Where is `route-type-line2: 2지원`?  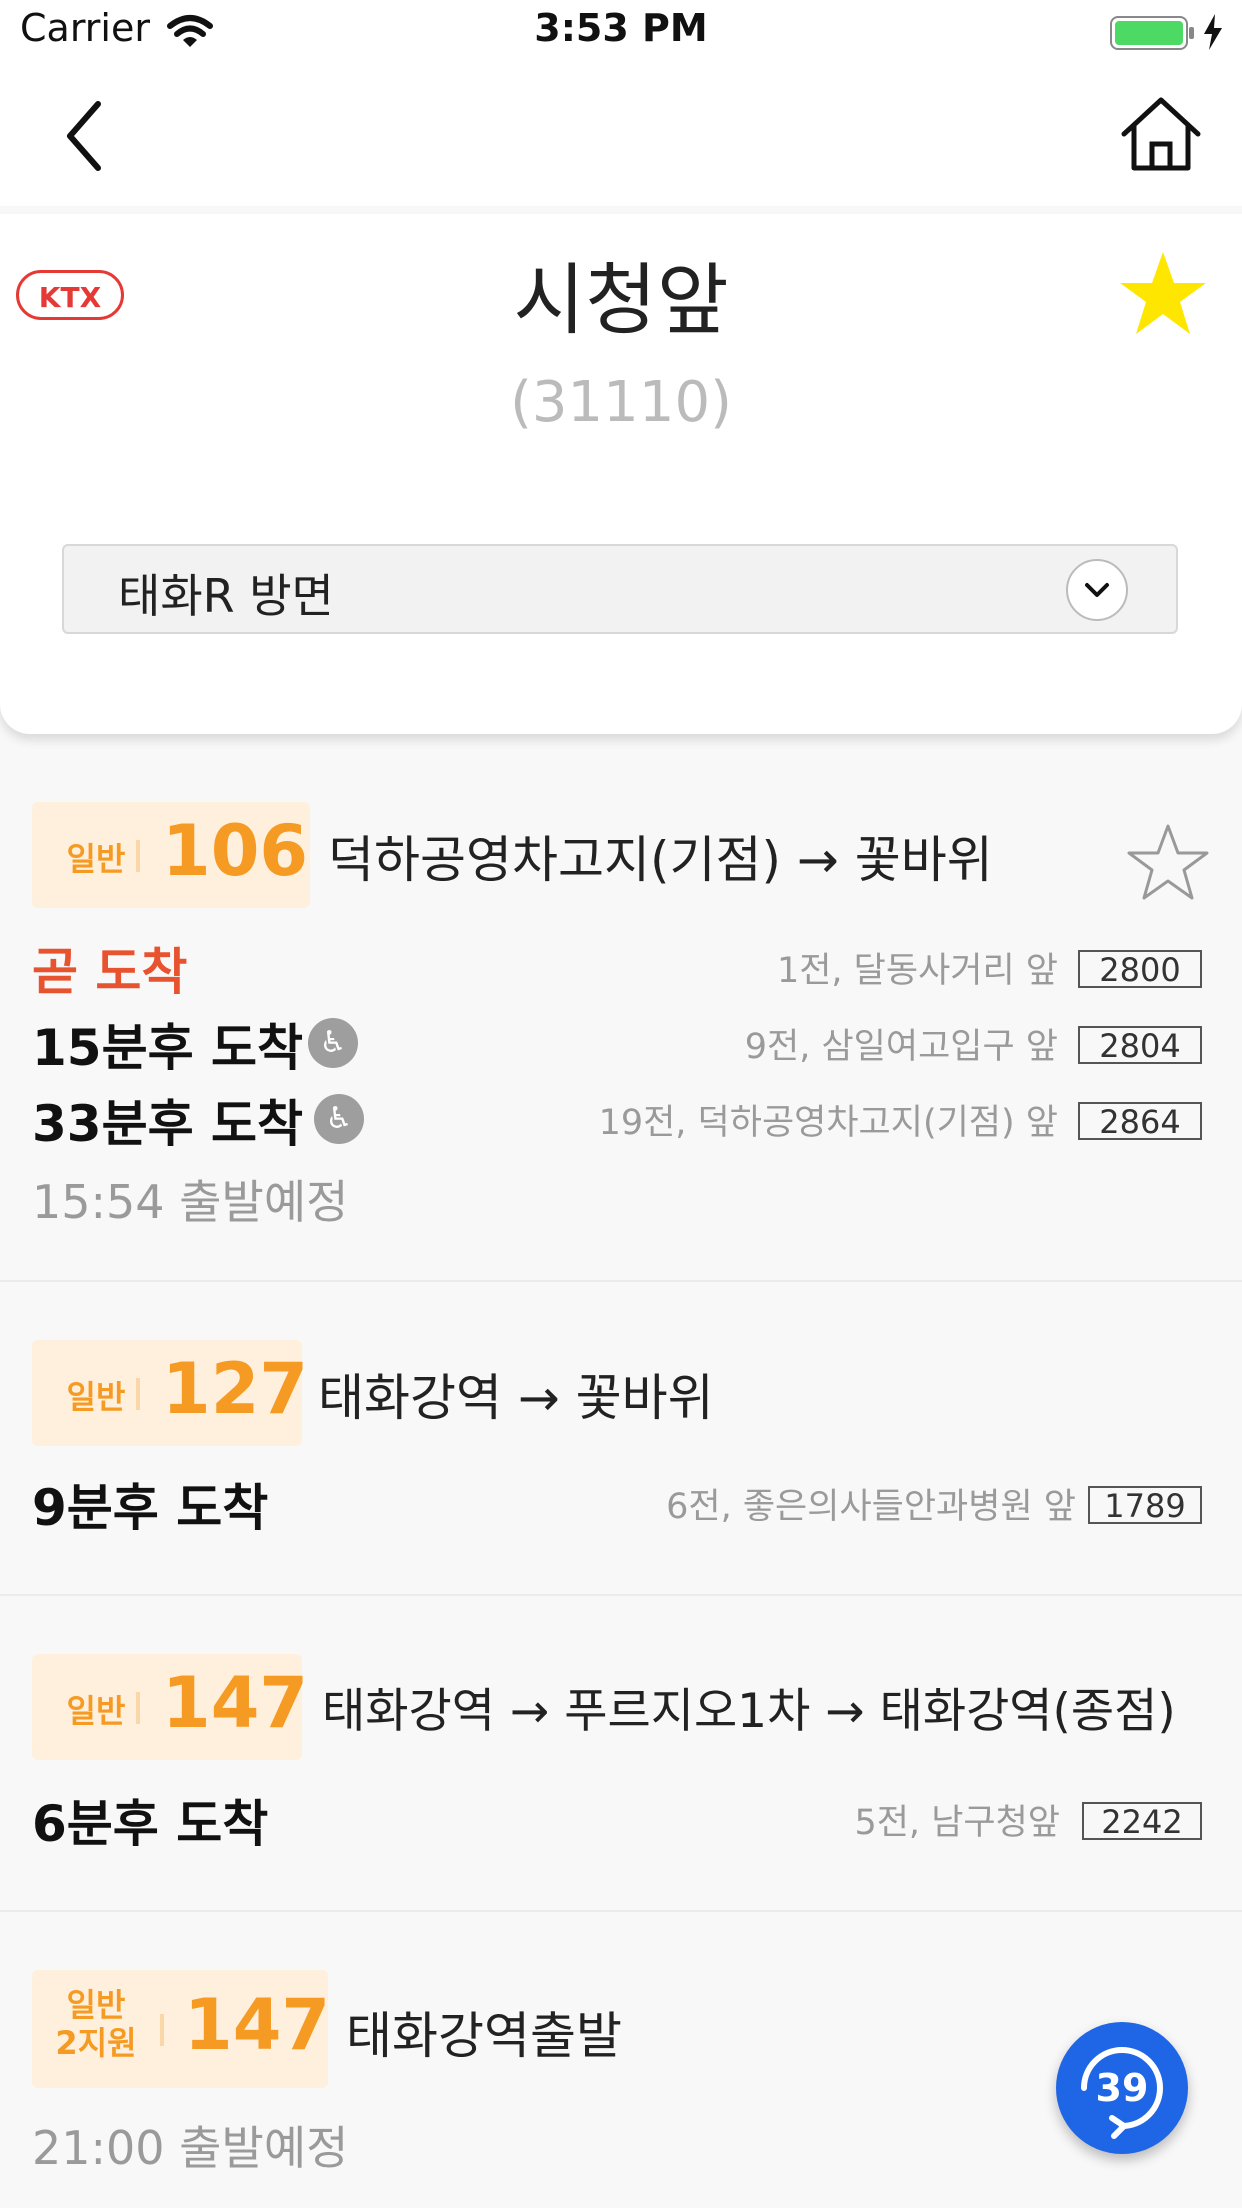 route-type-line2: 2지원 is located at coordinates (96, 2043).